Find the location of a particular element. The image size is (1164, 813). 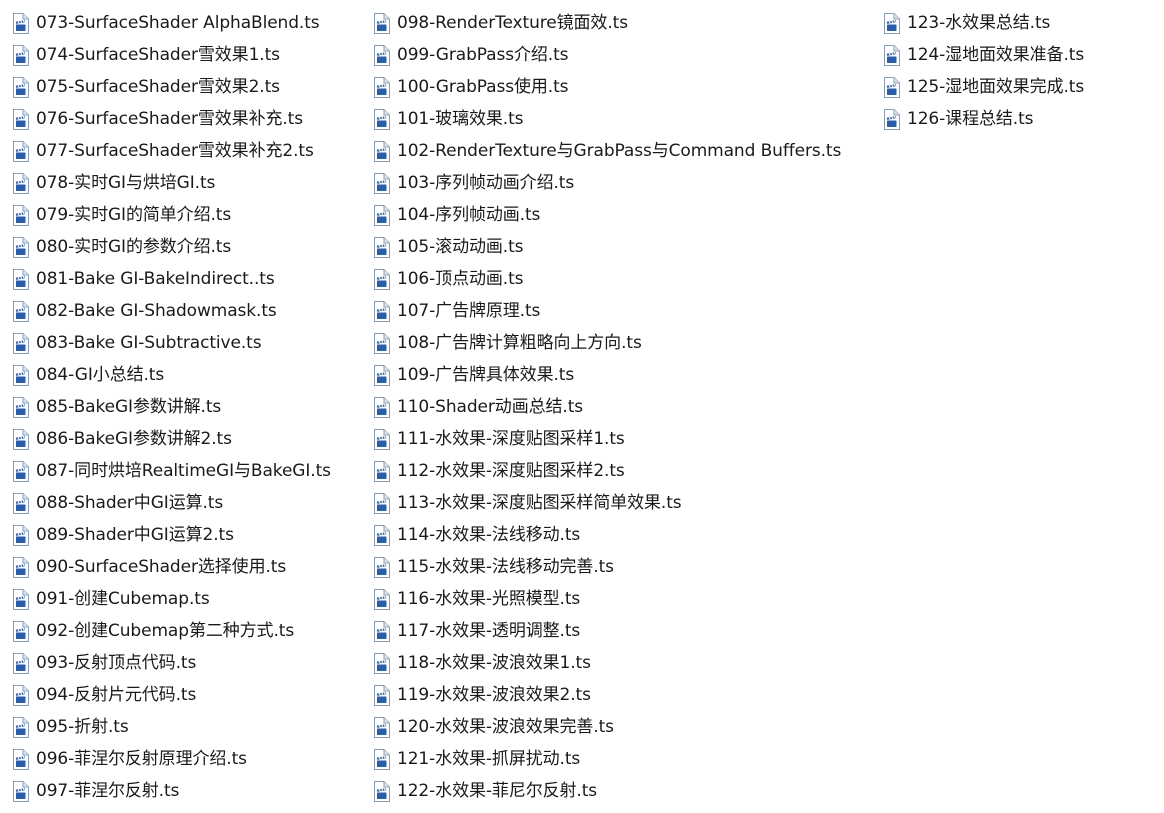

file-name: 078-实时GI与烘培GI.ts is located at coordinates (126, 183).